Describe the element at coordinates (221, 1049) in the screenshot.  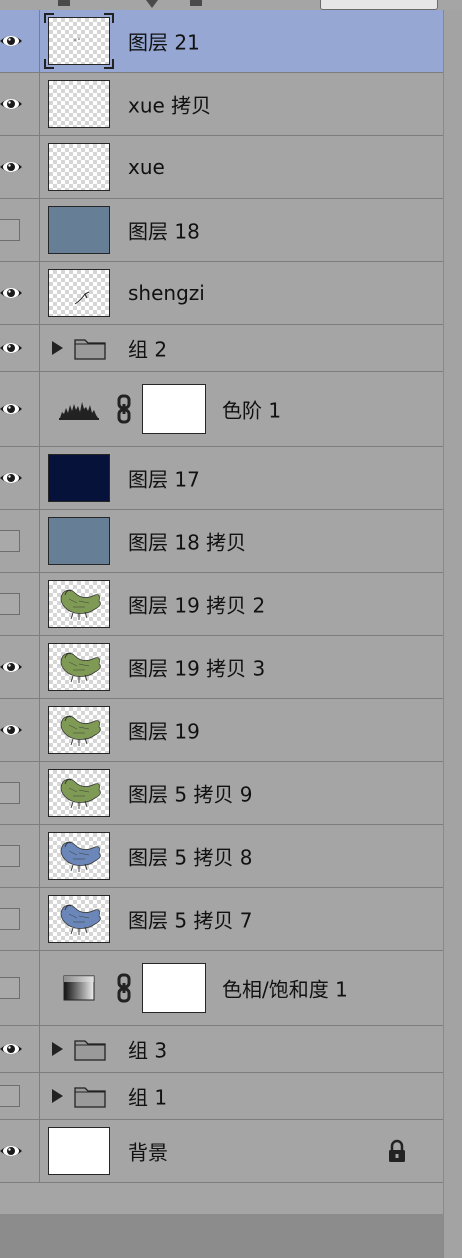
I see `layer-row: 组 3` at that location.